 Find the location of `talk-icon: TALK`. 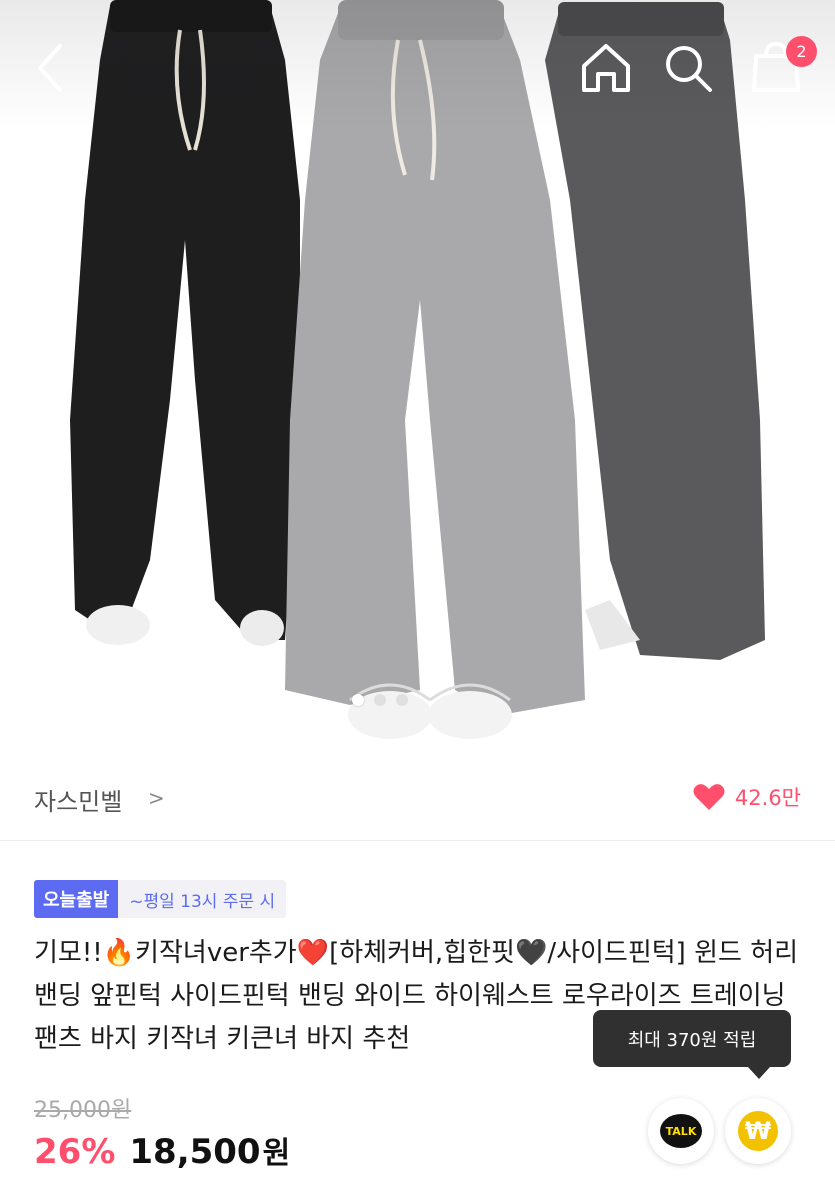

talk-icon: TALK is located at coordinates (681, 1131).